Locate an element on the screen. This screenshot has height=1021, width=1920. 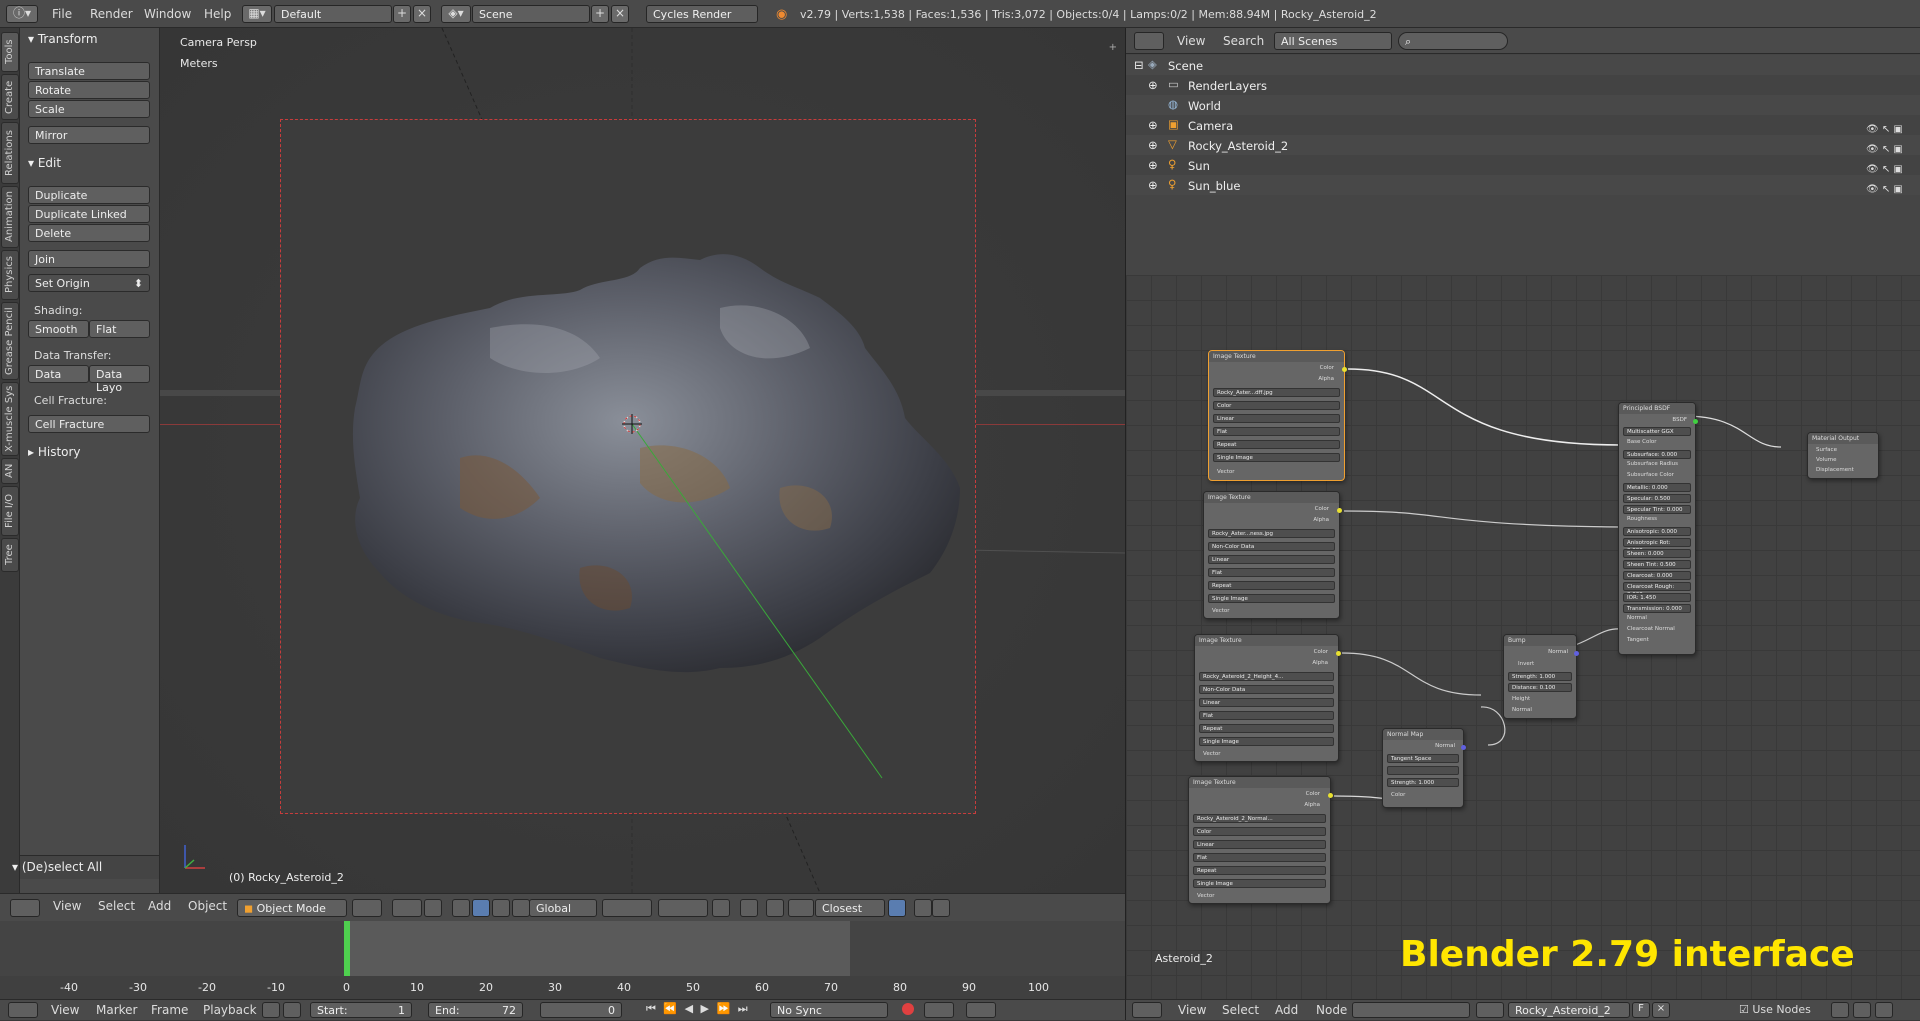
layout-icon: ▦▾ is located at coordinates (257, 14).